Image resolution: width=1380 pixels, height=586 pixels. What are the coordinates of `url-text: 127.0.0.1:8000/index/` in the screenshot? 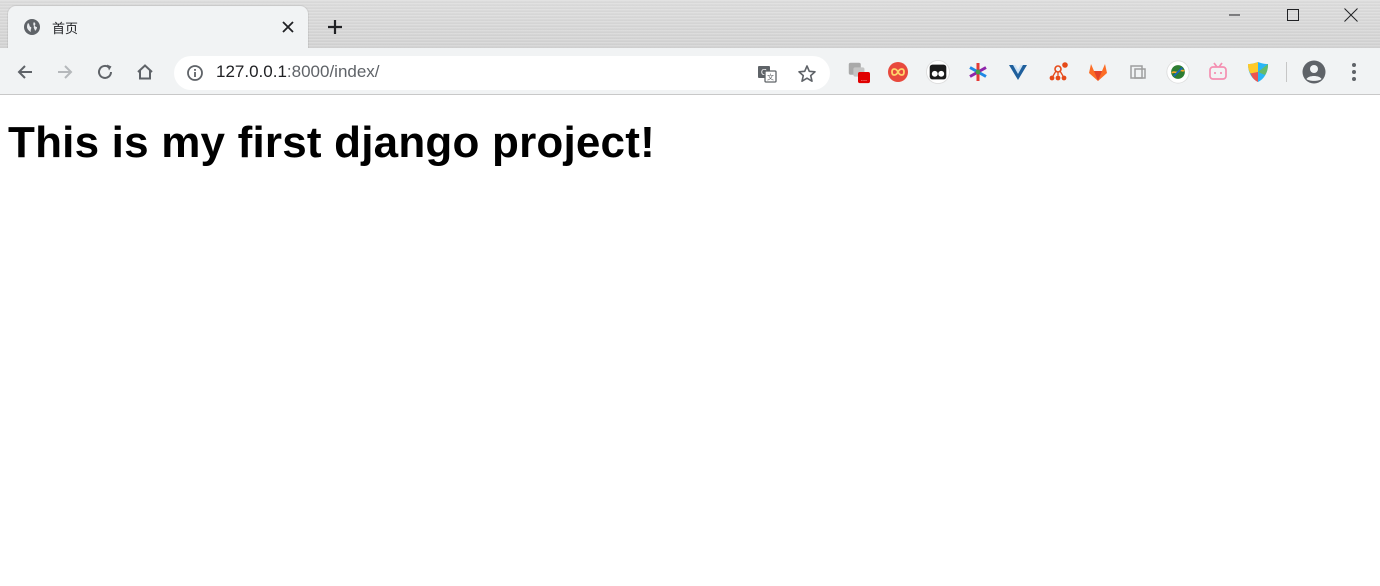 It's located at (298, 72).